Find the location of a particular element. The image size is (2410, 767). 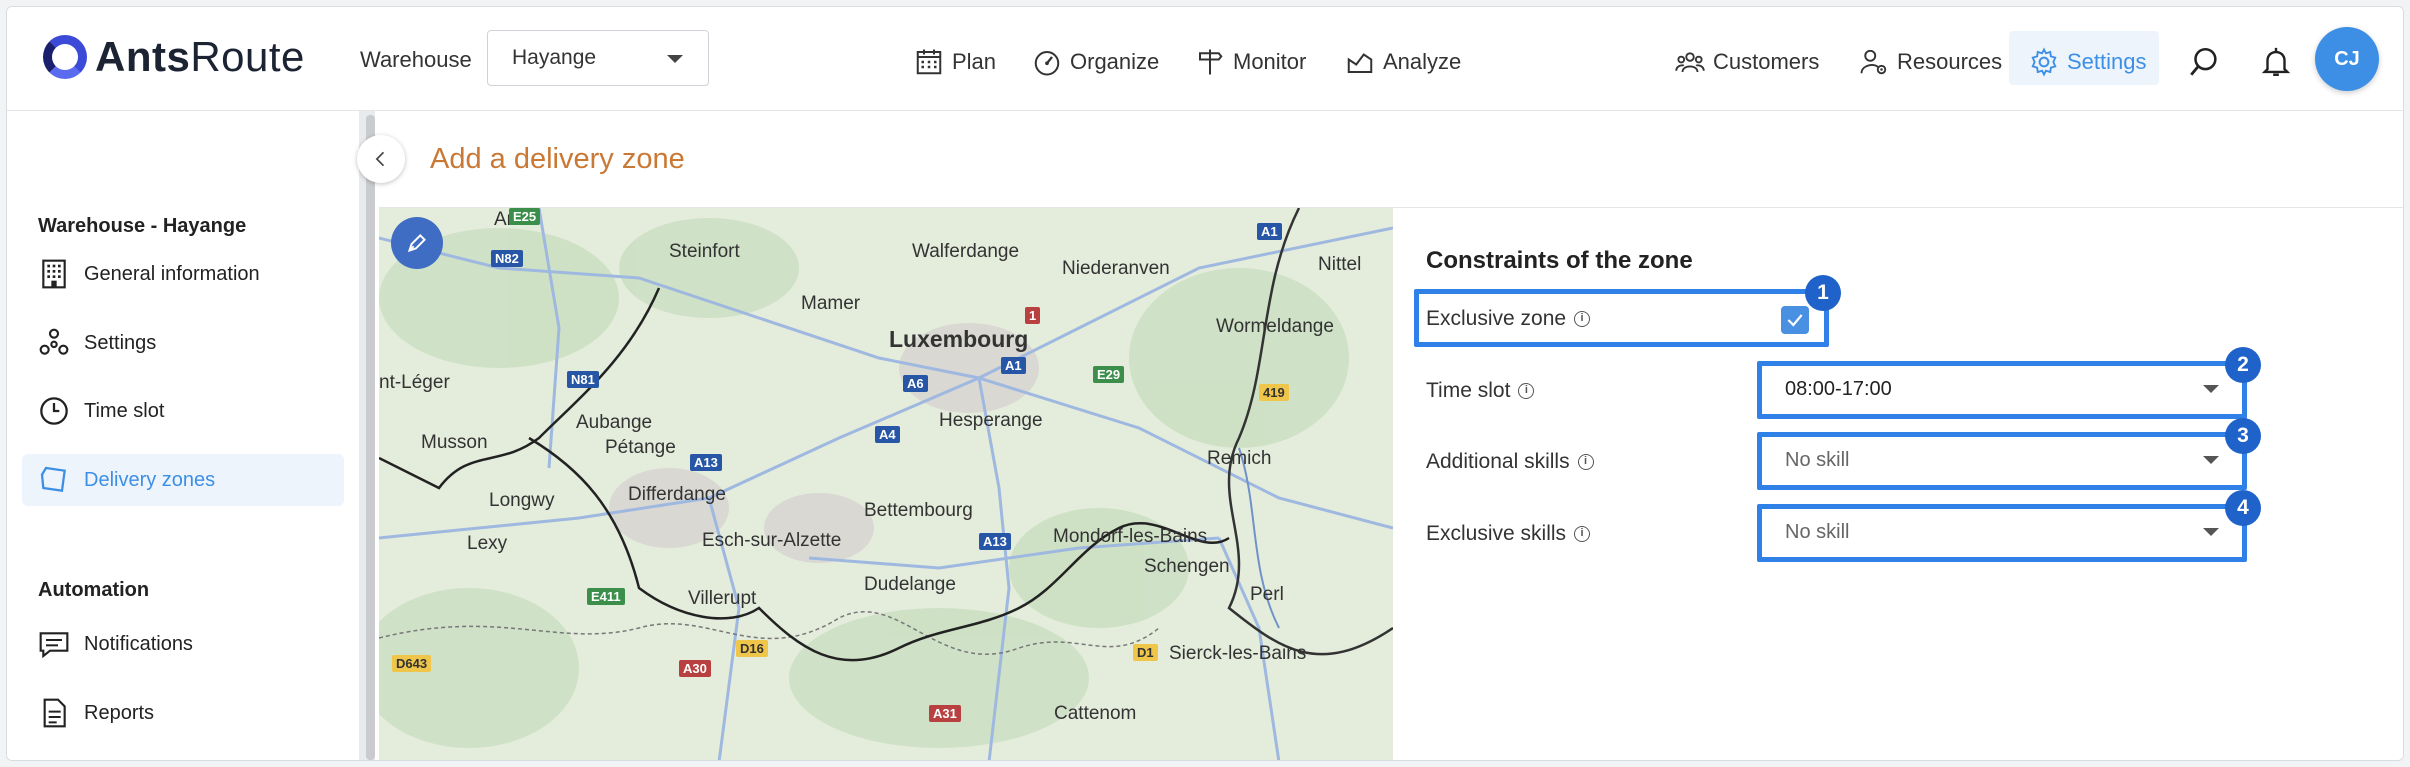

time-slot-label: Time slot is located at coordinates (1468, 390).